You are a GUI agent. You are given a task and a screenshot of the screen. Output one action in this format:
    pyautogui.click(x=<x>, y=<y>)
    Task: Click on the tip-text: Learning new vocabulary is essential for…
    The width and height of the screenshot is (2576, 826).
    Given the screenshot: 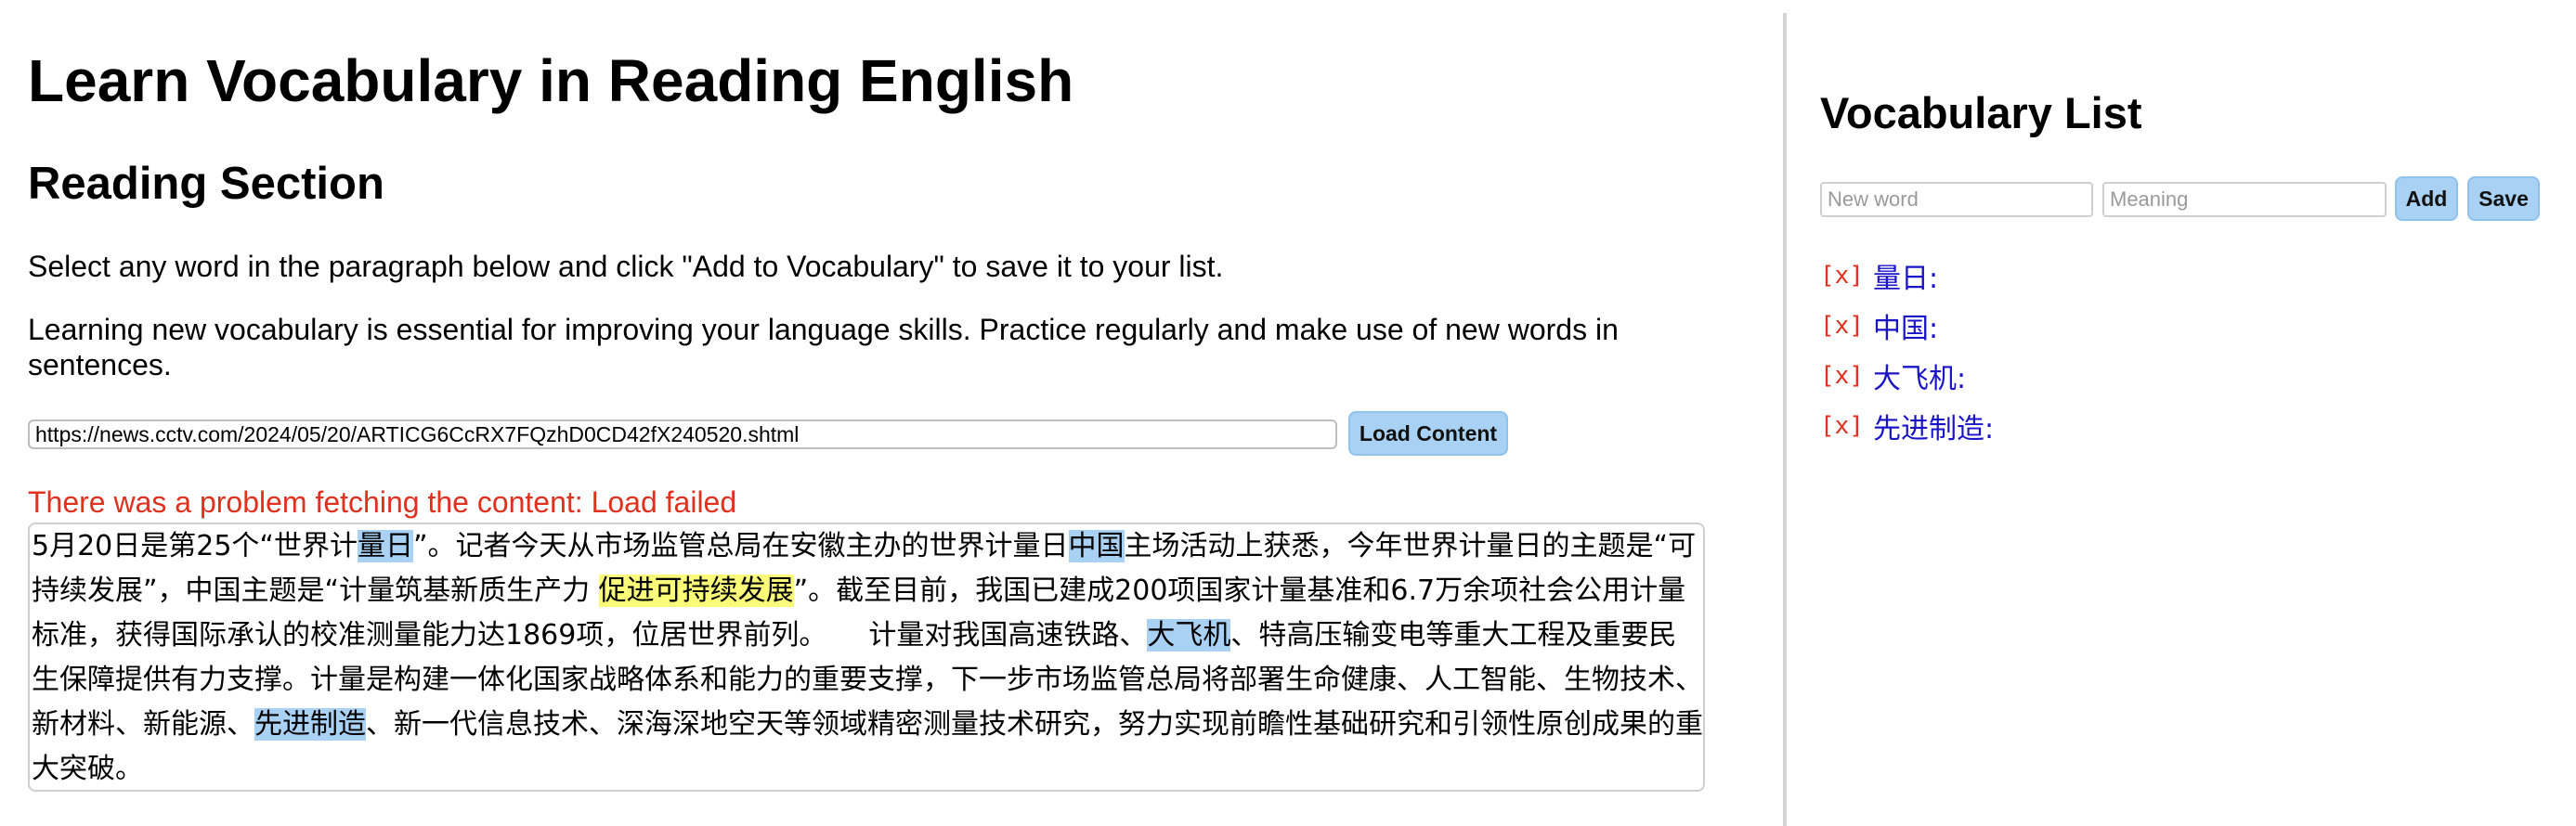 What is the action you would take?
    pyautogui.click(x=823, y=347)
    